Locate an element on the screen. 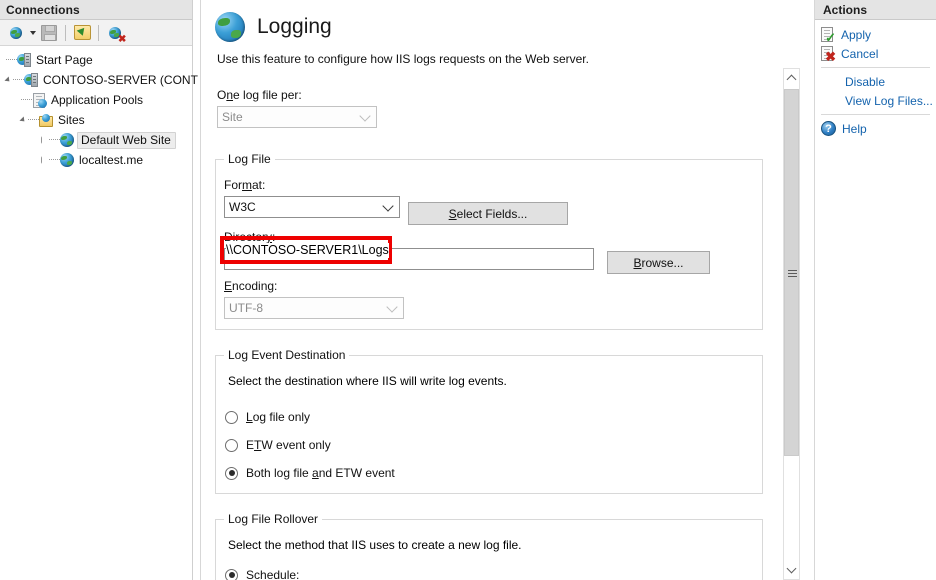  save-glyph is located at coordinates (49, 32).